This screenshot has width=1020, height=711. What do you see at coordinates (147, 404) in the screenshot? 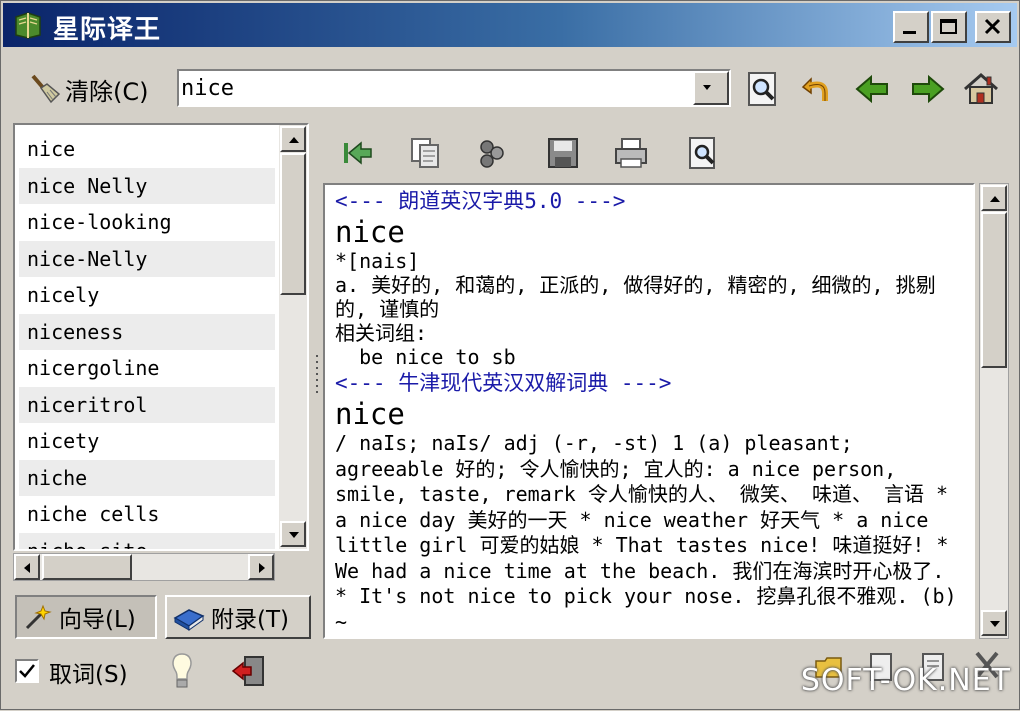
I see `list-item: niceritrol` at bounding box center [147, 404].